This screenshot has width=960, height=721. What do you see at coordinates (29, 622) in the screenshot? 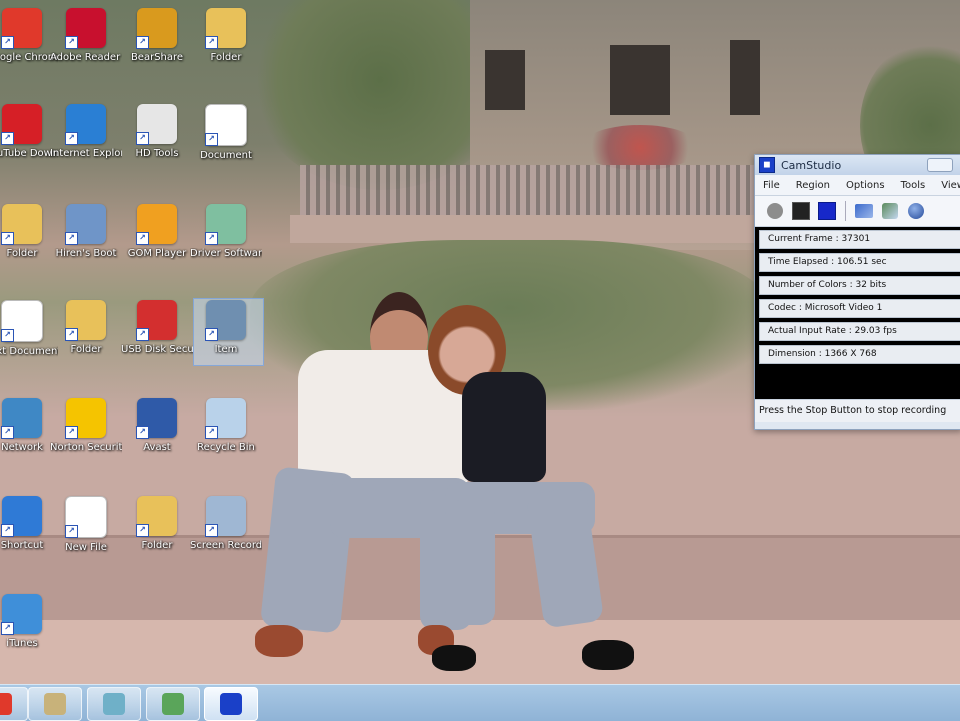
I see `desktop-icon-itunes: ↗ iTunes` at bounding box center [29, 622].